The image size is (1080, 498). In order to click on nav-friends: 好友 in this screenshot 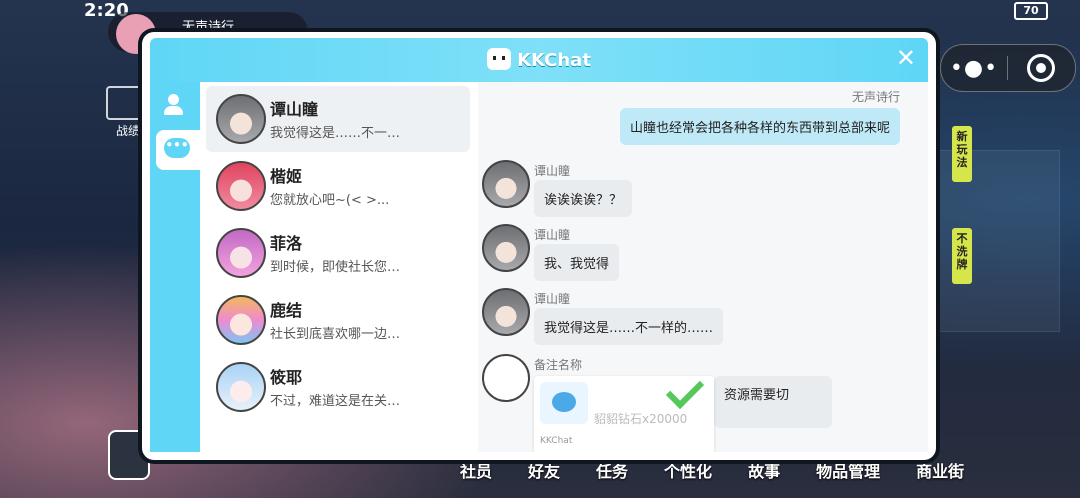, I will do `click(544, 470)`.